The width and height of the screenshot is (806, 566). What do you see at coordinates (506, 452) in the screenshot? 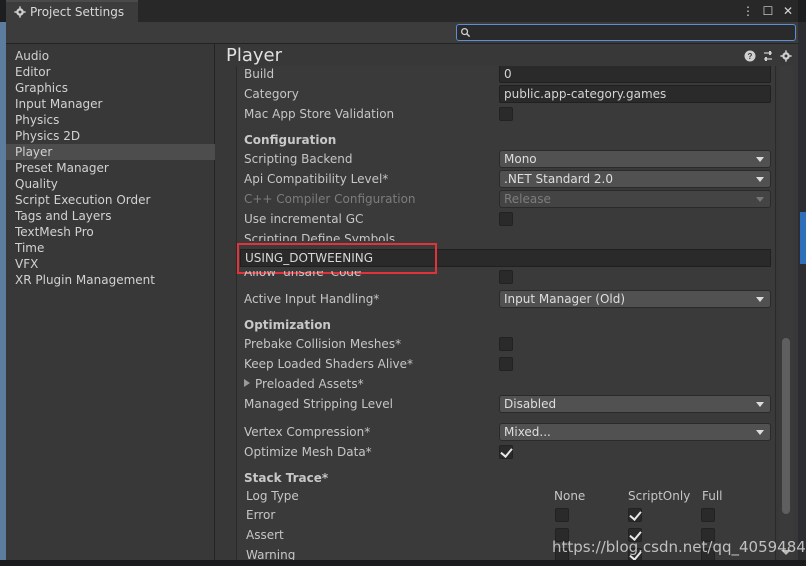
I see `optimize-mesh-checkbox` at bounding box center [506, 452].